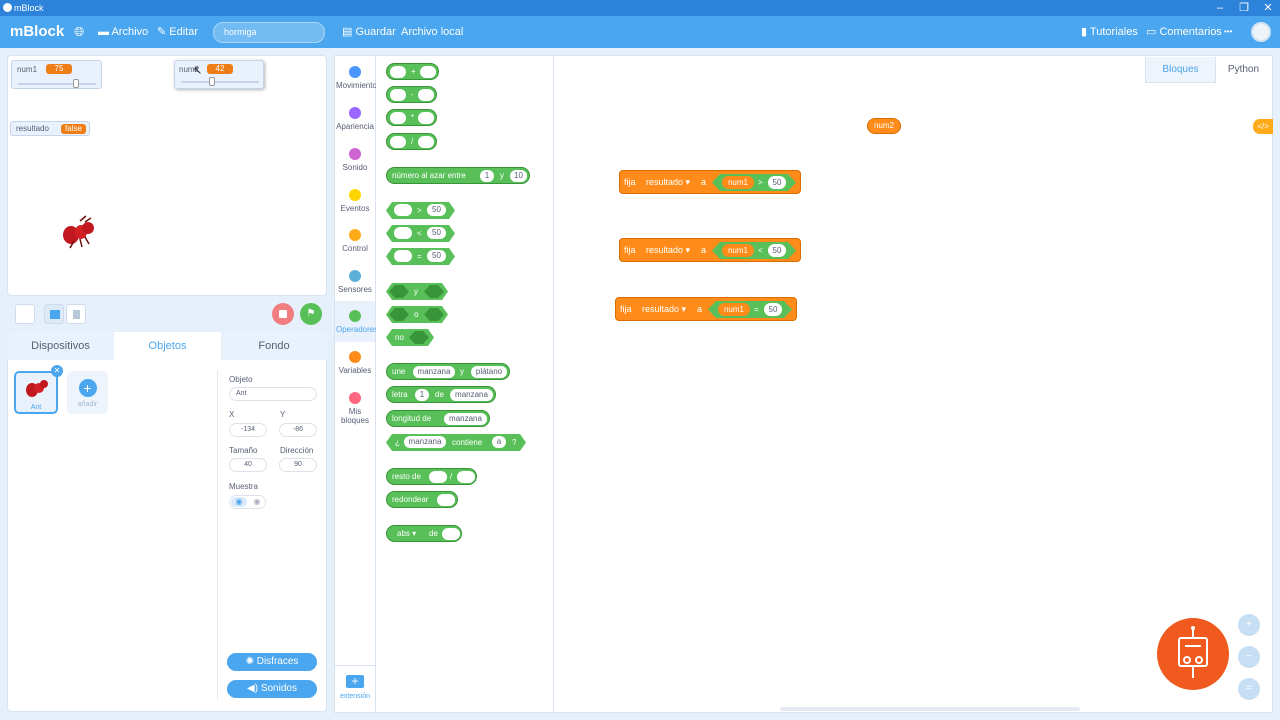 This screenshot has height=720, width=1280. What do you see at coordinates (76, 314) in the screenshot?
I see `layout-icon` at bounding box center [76, 314].